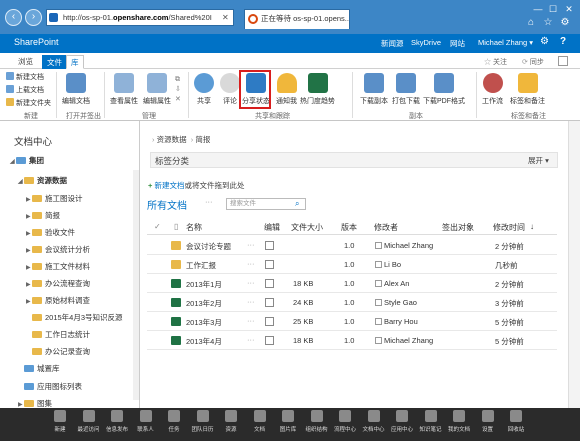 This screenshot has width=580, height=441. Describe the element at coordinates (459, 421) in the screenshot. I see `taskbar-item: 我的文档` at that location.